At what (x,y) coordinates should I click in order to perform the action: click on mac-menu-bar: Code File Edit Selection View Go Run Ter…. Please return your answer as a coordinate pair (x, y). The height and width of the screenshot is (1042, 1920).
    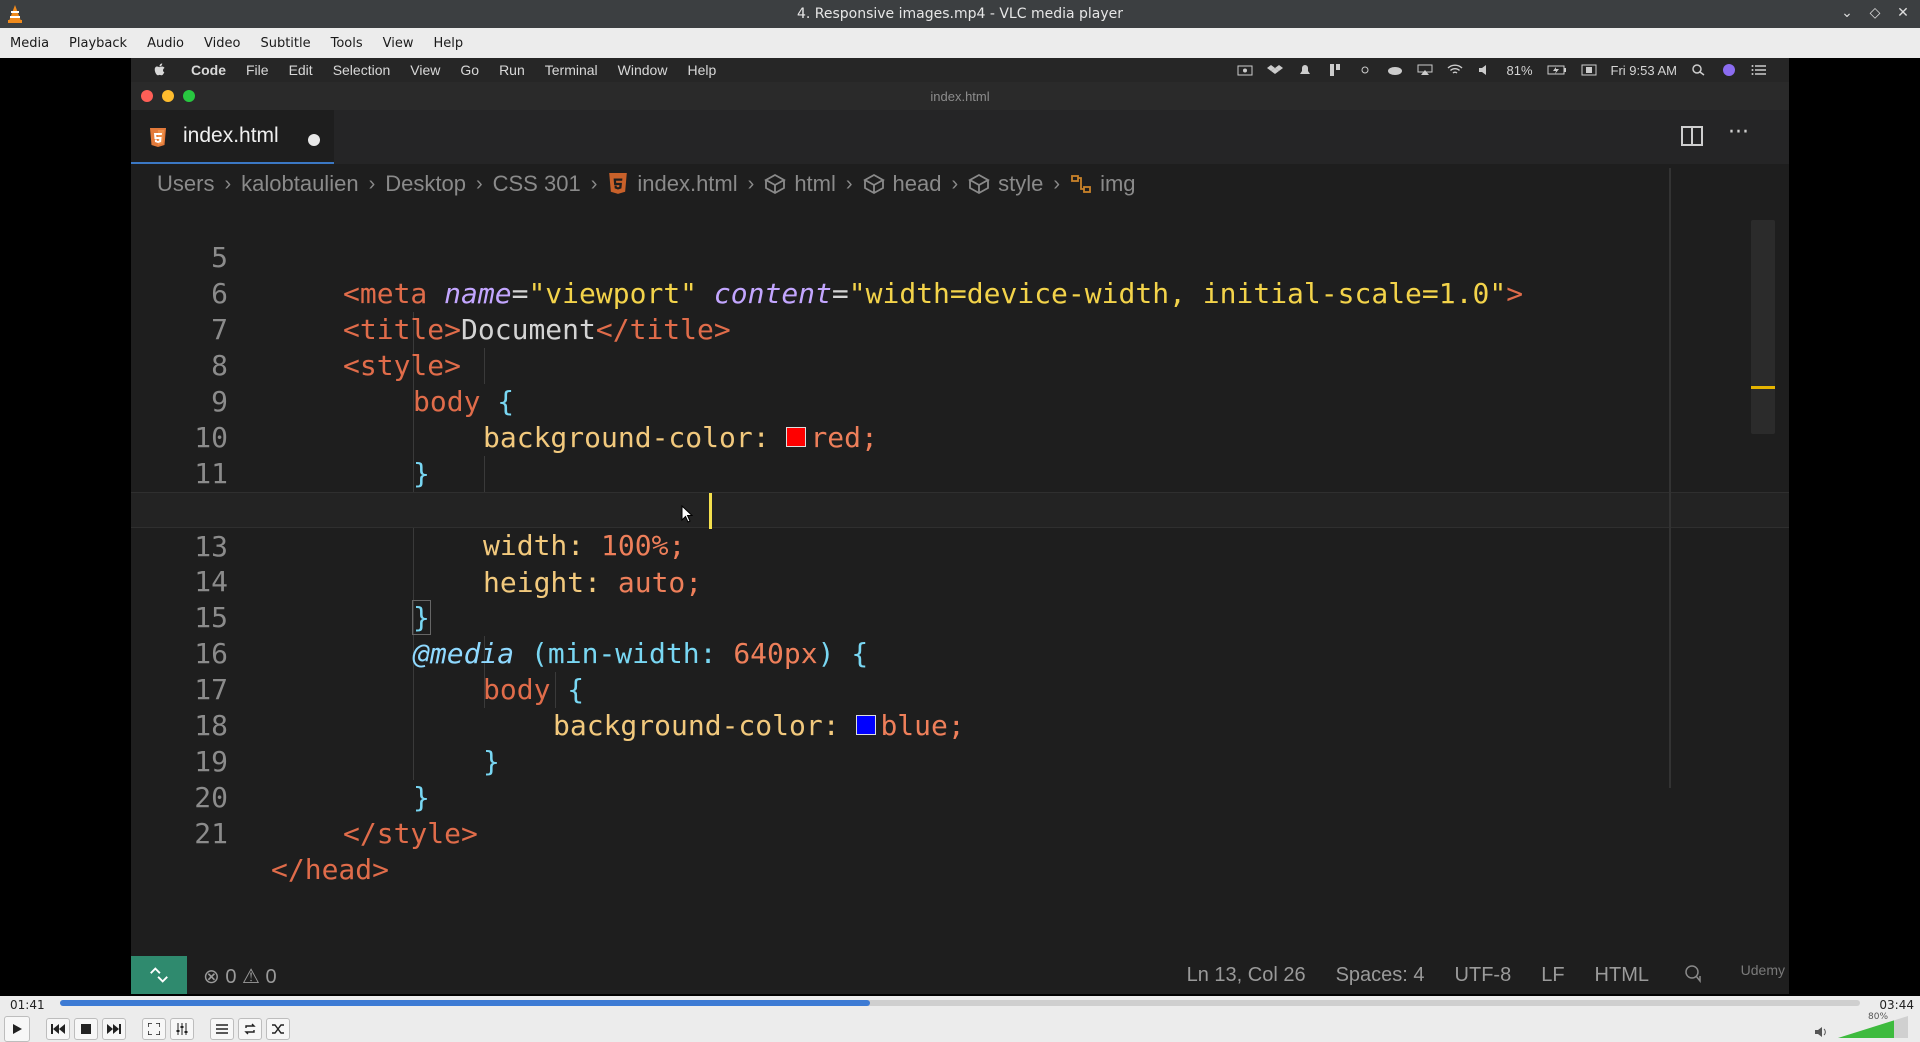
    Looking at the image, I should click on (960, 70).